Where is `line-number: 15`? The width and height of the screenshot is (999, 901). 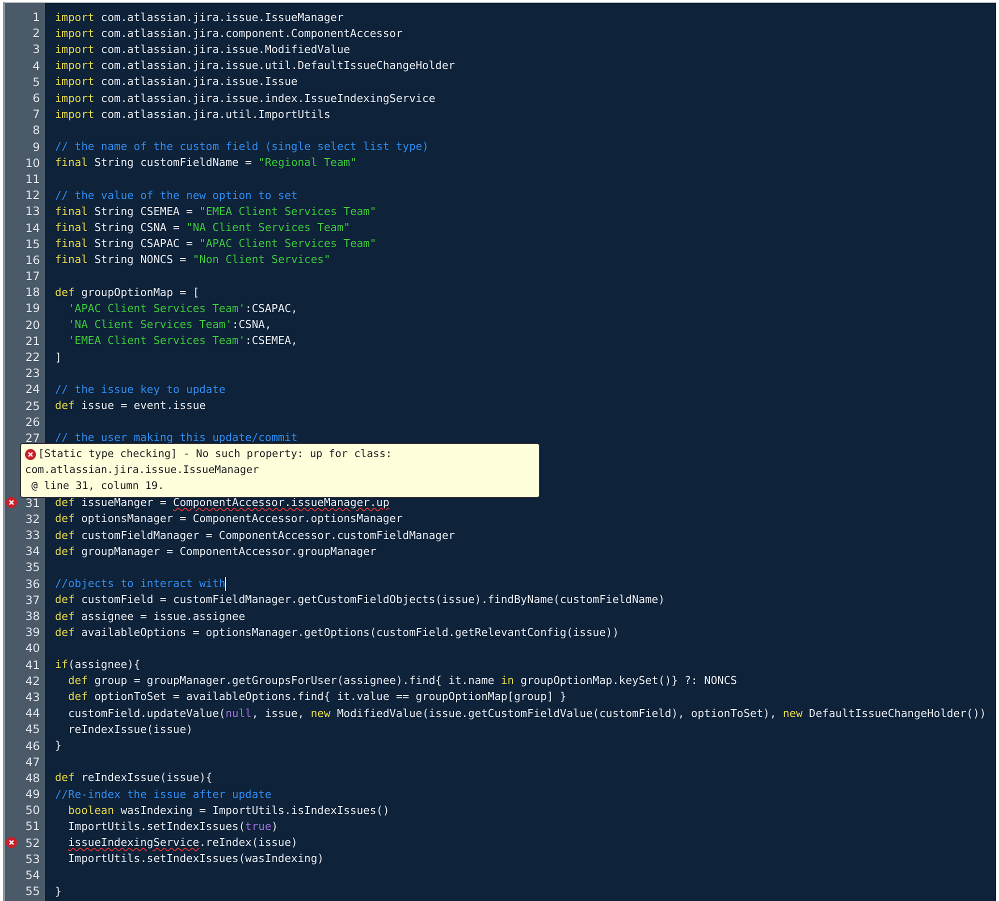
line-number: 15 is located at coordinates (32, 243).